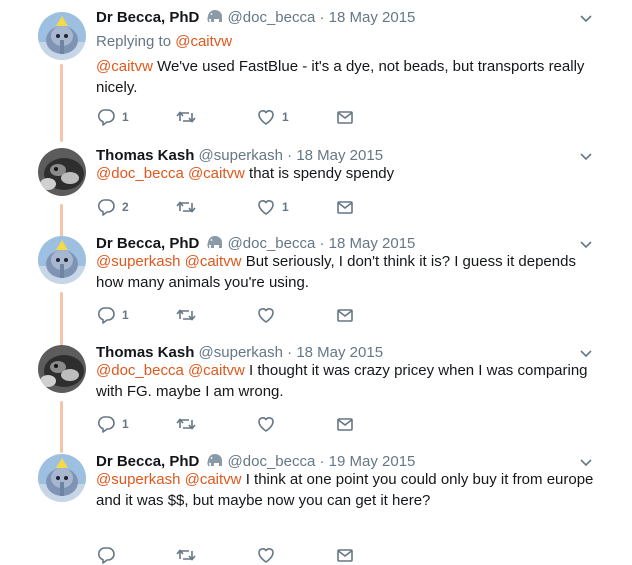  What do you see at coordinates (134, 41) in the screenshot?
I see `replying-prefix: Replying to` at bounding box center [134, 41].